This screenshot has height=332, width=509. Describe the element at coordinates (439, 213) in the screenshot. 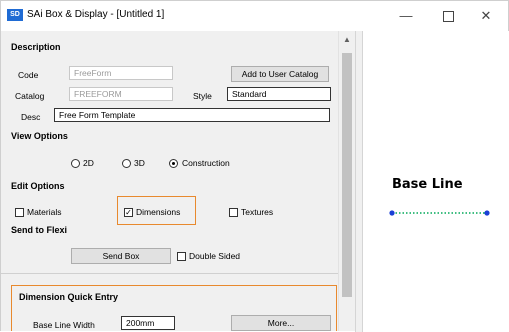

I see `base-line-preview` at that location.